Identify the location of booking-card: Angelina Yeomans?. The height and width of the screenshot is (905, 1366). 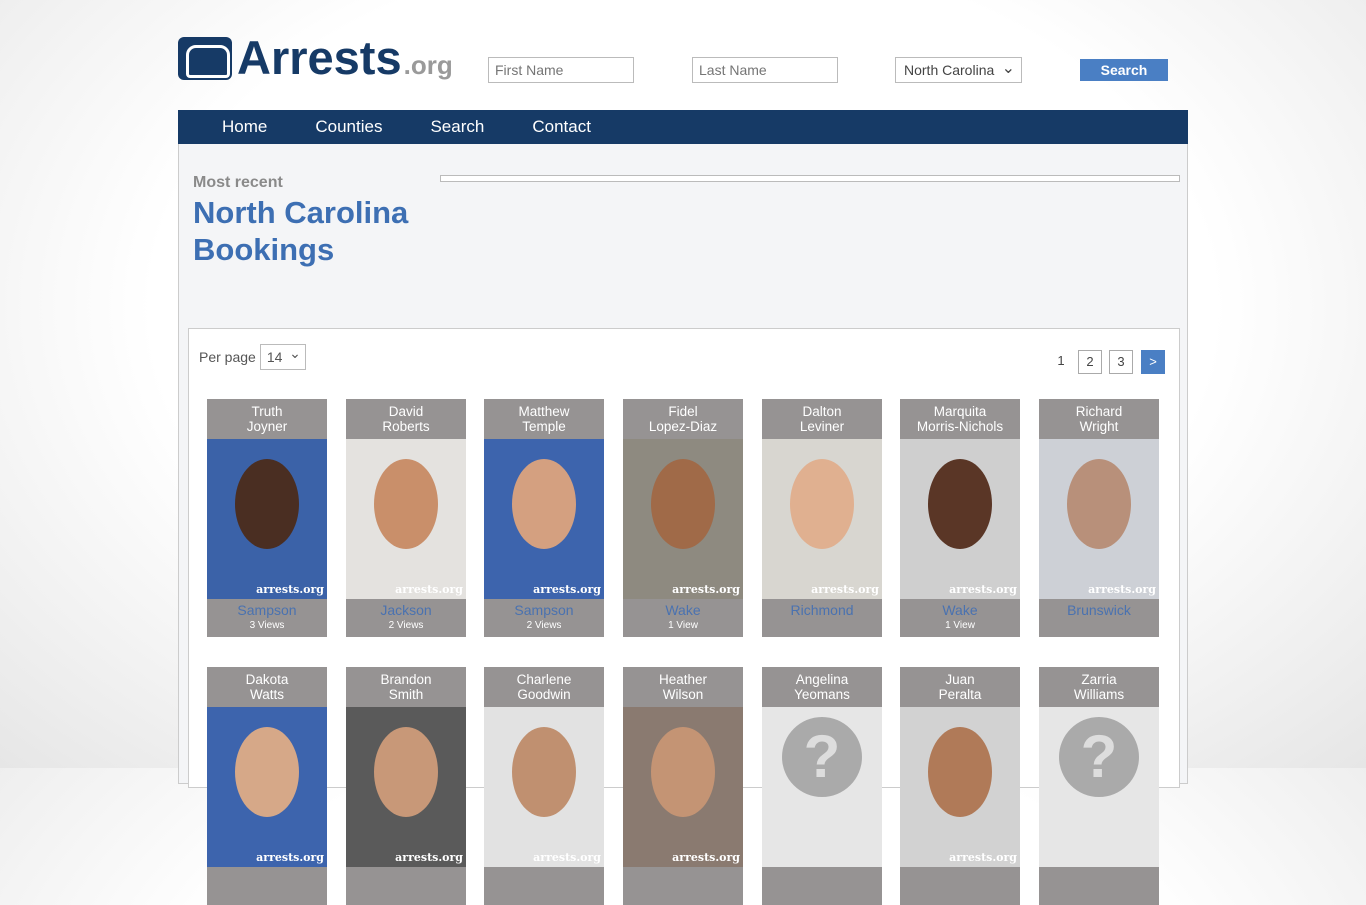
(822, 786).